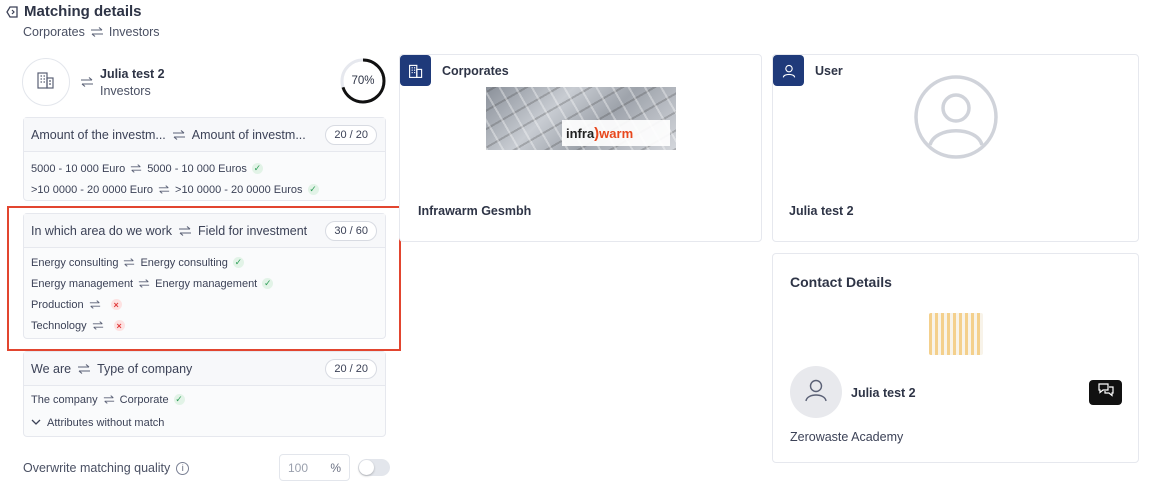  Describe the element at coordinates (125, 91) in the screenshot. I see `match-type: Investors` at that location.